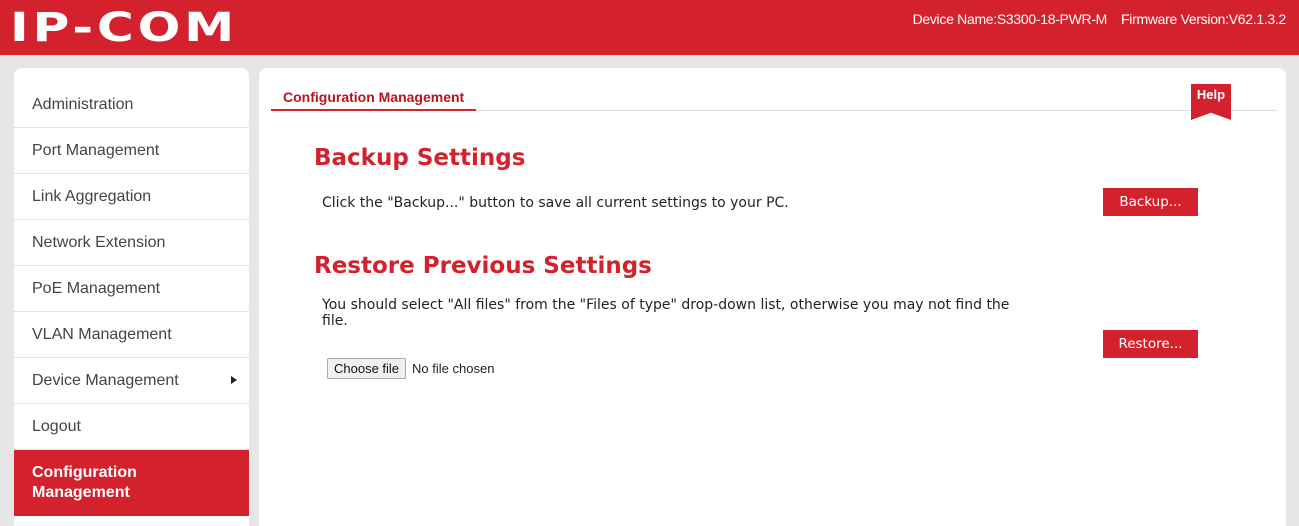 This screenshot has height=526, width=1299. I want to click on submenu-arrow-icon, so click(234, 380).